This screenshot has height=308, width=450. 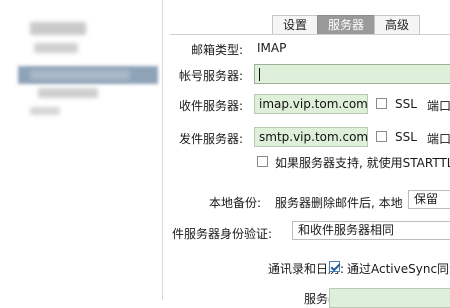 I want to click on tab-server: 服务器, so click(x=346, y=24).